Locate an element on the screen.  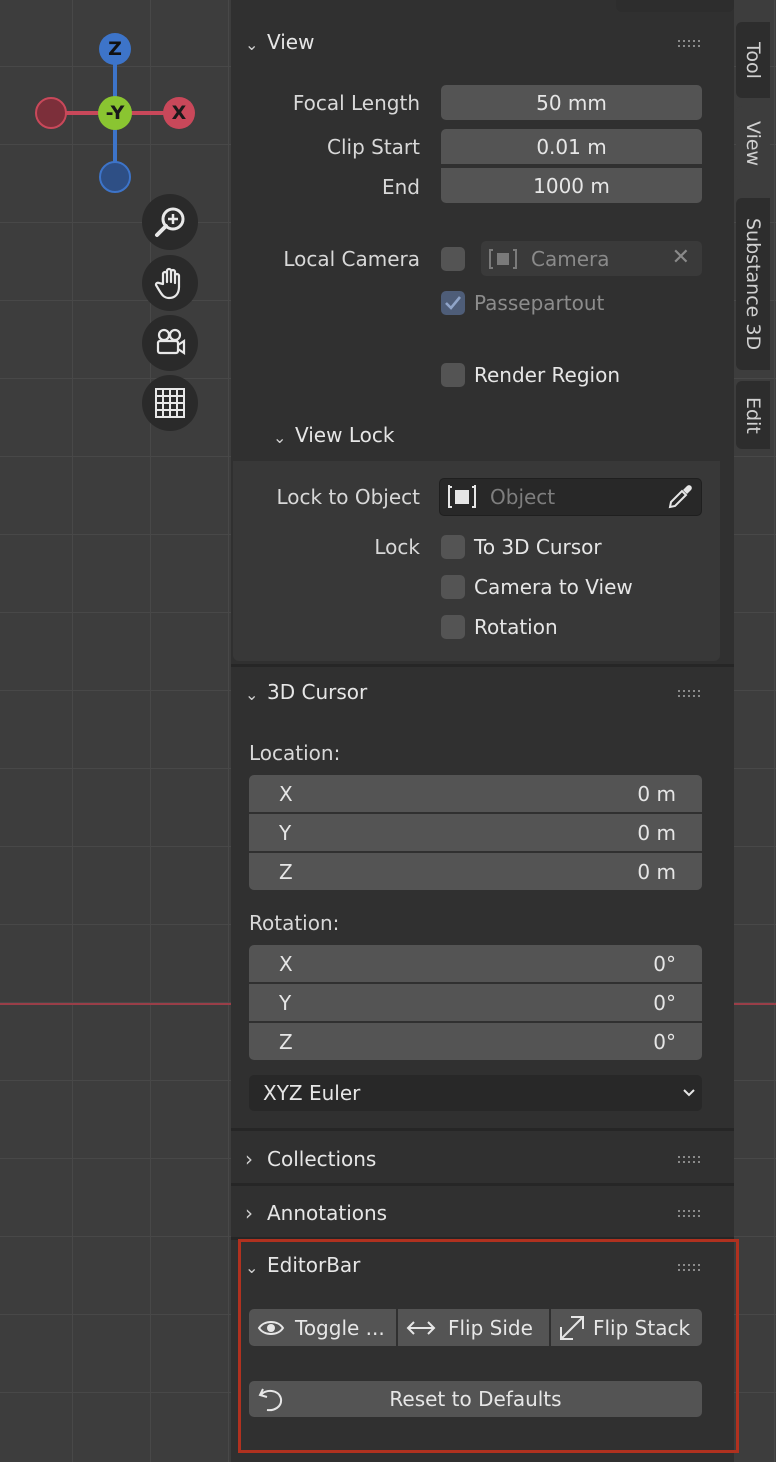
camera-to-view-checkbox is located at coordinates (453, 587).